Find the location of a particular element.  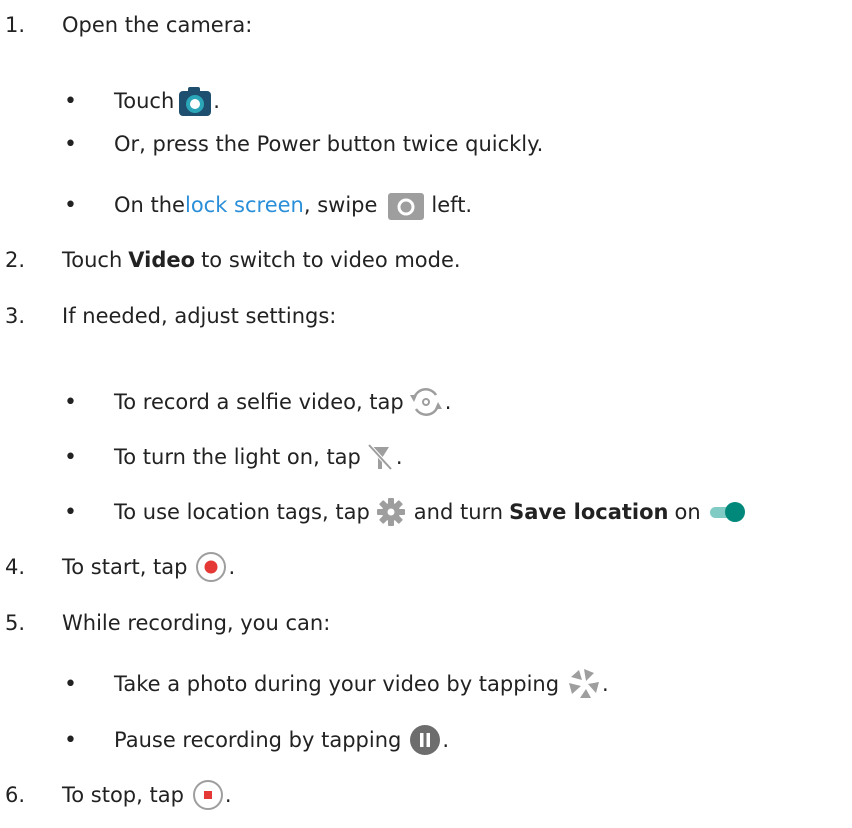

flash-off-icon is located at coordinates (380, 457).